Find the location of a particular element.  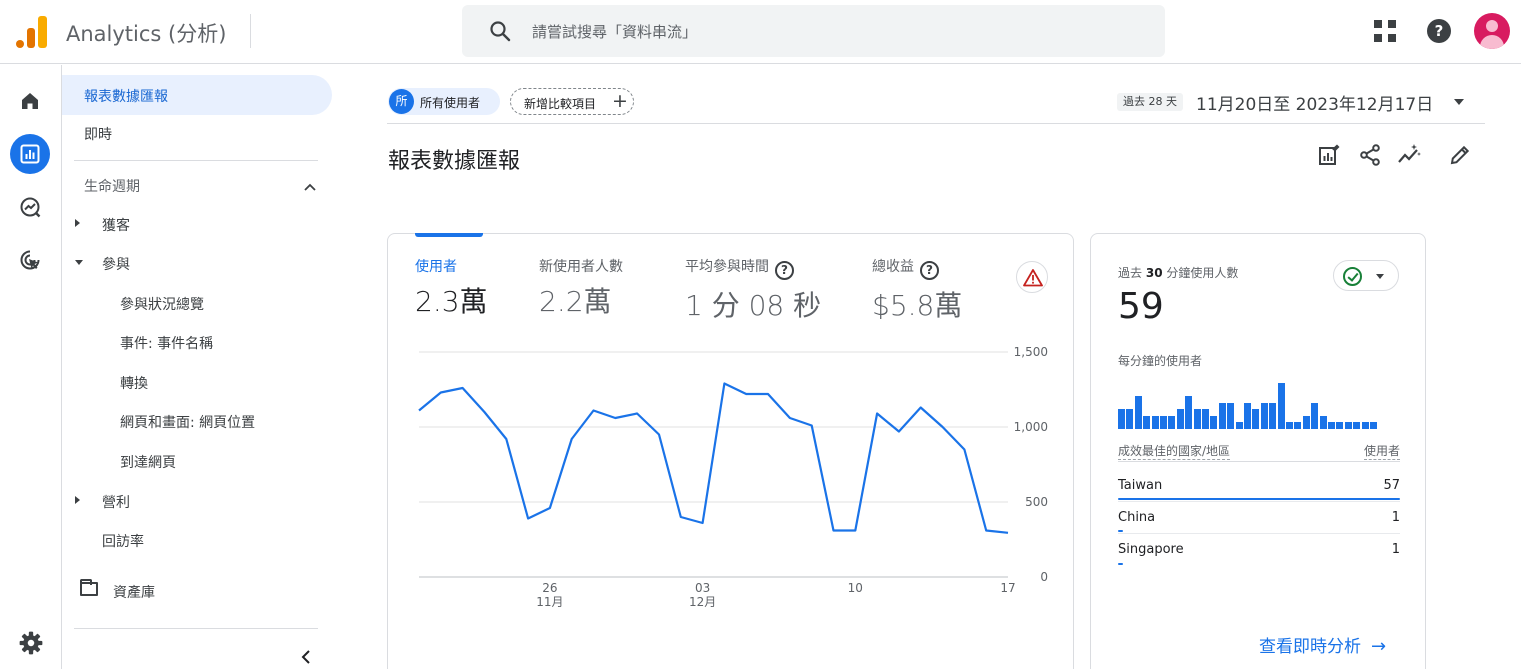

chevron-left-icon is located at coordinates (306, 657).